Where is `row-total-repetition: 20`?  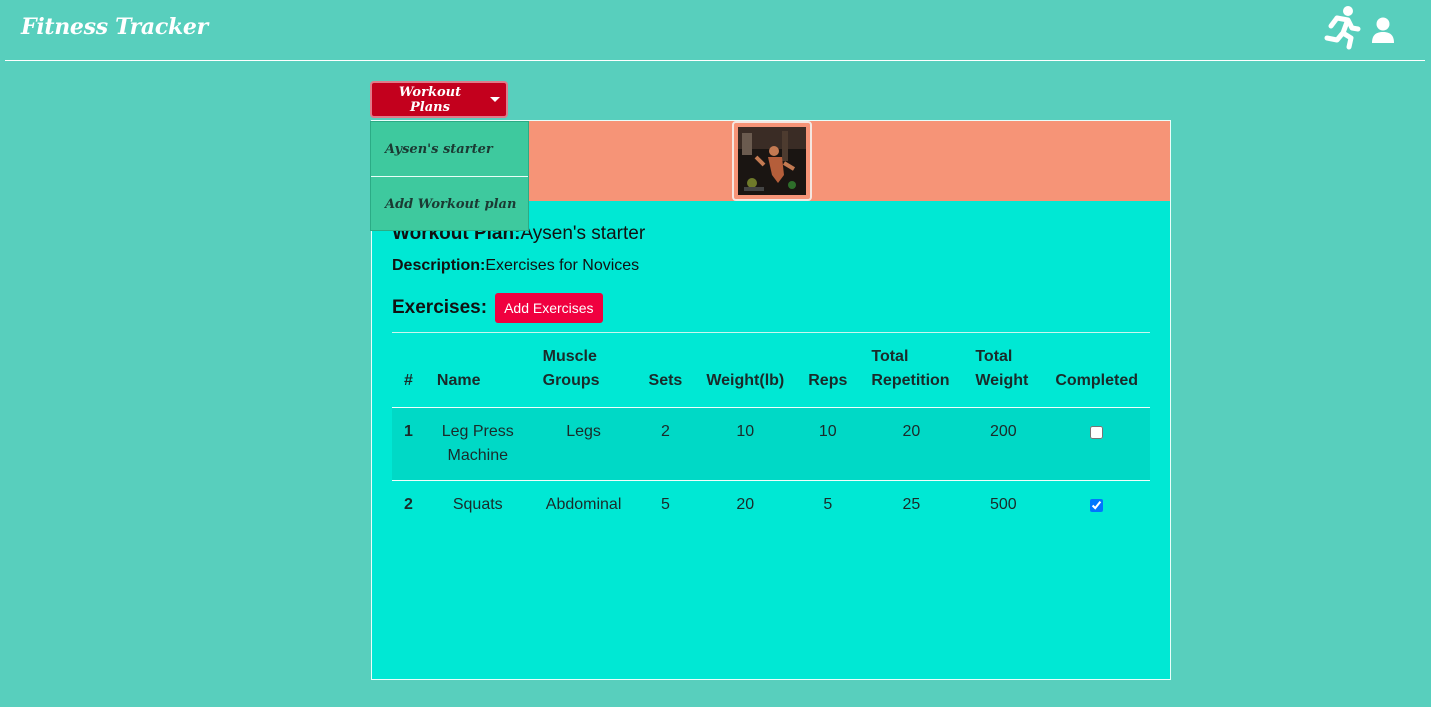
row-total-repetition: 20 is located at coordinates (911, 431).